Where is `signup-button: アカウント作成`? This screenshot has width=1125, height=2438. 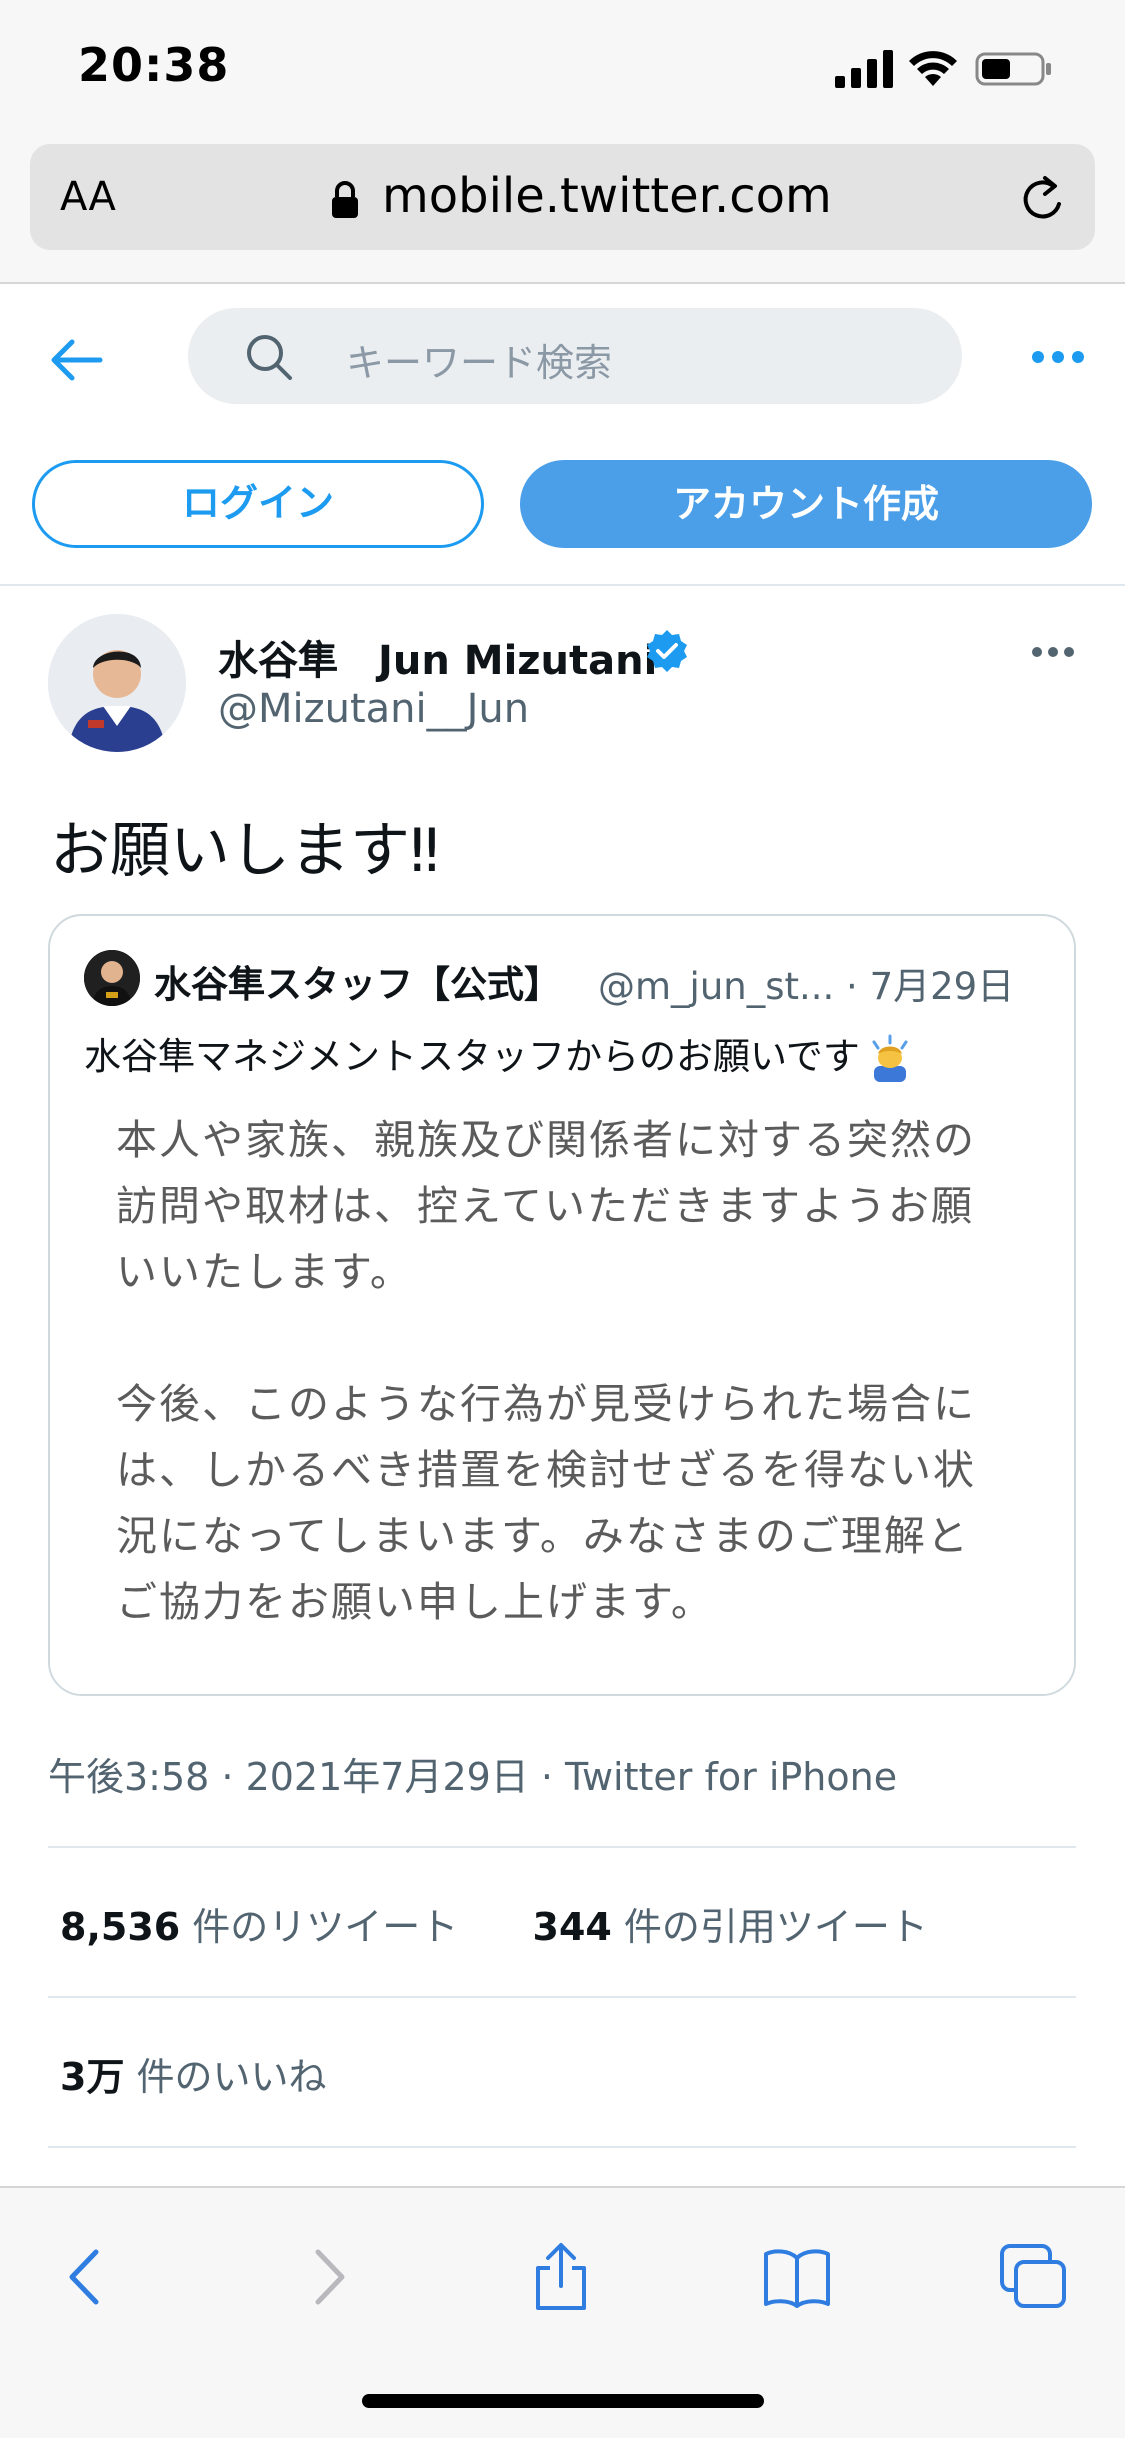
signup-button: アカウント作成 is located at coordinates (806, 504).